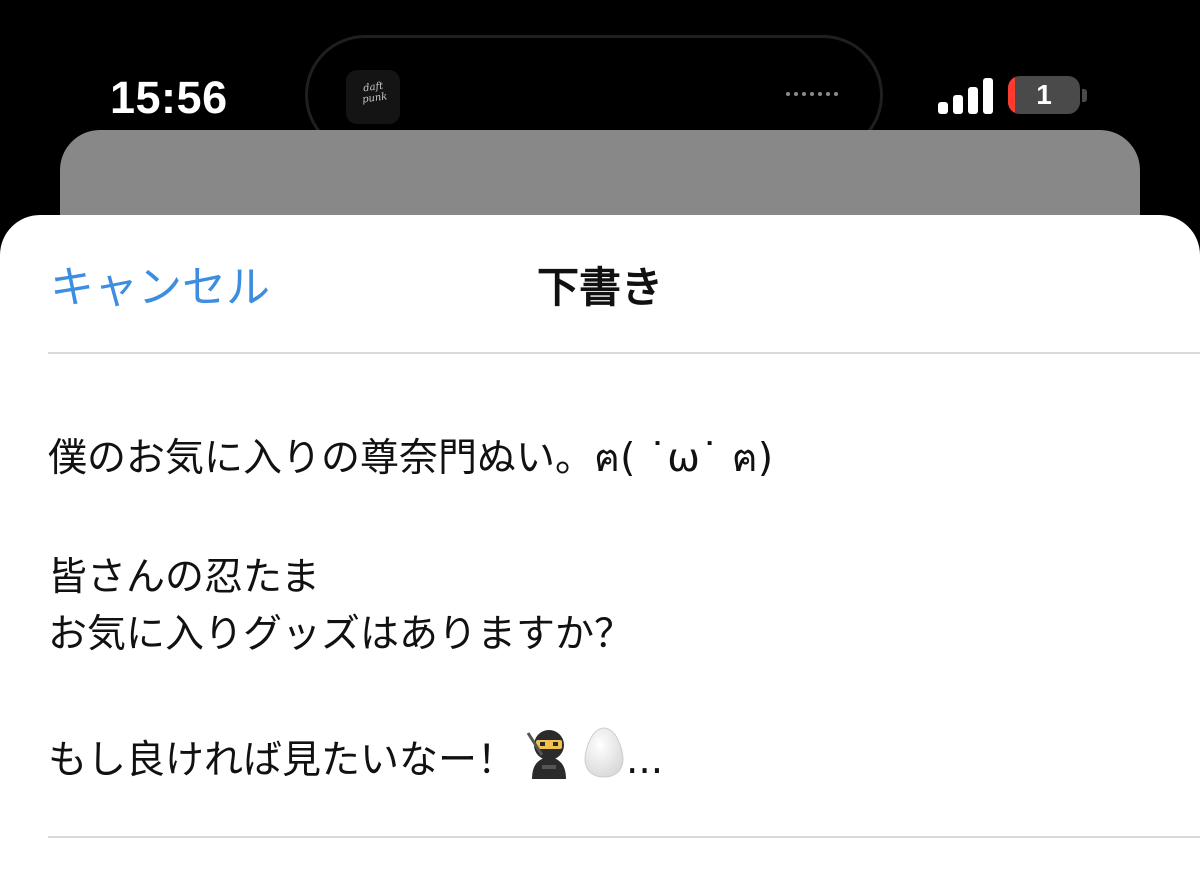 Image resolution: width=1200 pixels, height=880 pixels. I want to click on ninja-icon, so click(546, 754).